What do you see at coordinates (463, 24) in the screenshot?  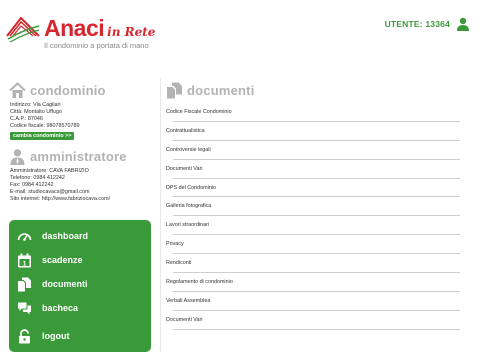 I see `user-icon` at bounding box center [463, 24].